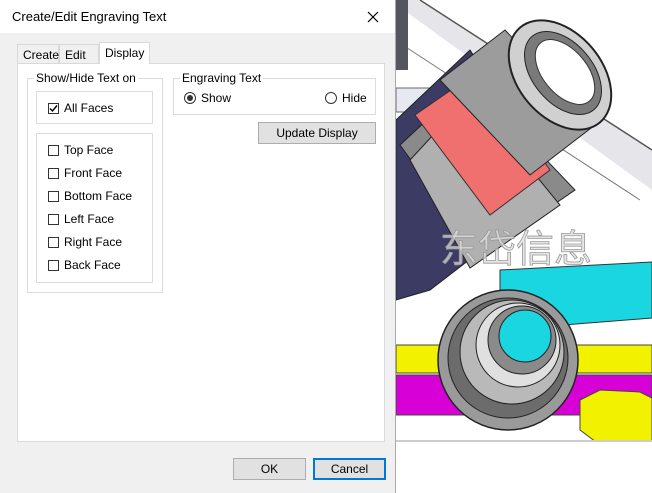 The height and width of the screenshot is (493, 652). What do you see at coordinates (93, 242) in the screenshot?
I see `right-face-label: Right Face` at bounding box center [93, 242].